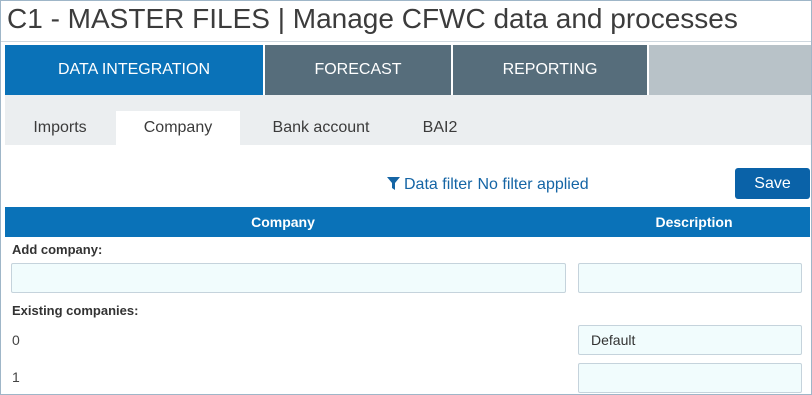 This screenshot has height=395, width=812. Describe the element at coordinates (178, 128) in the screenshot. I see `subtab-company: Company` at that location.